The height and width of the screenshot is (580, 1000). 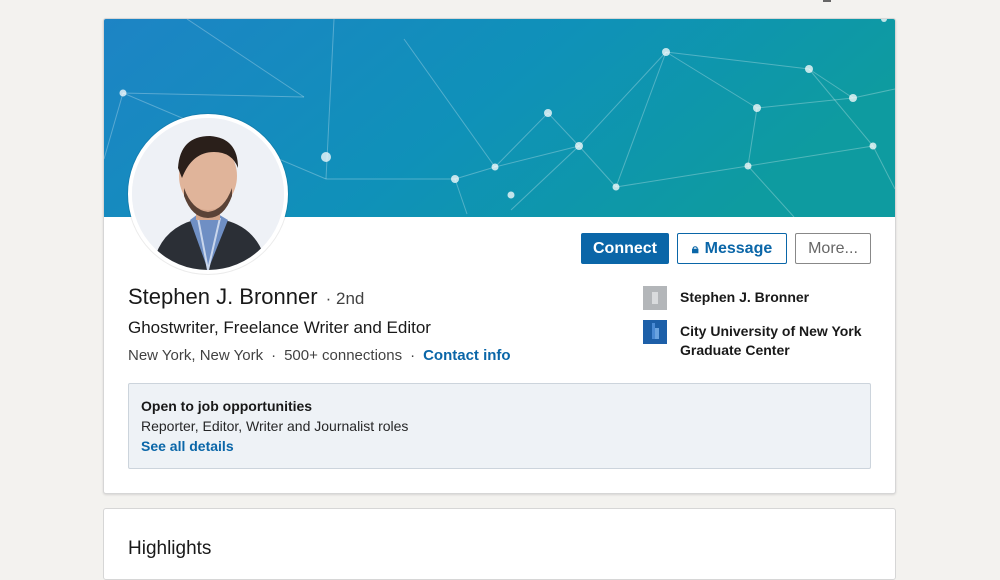 What do you see at coordinates (655, 332) in the screenshot?
I see `school-logo-icon` at bounding box center [655, 332].